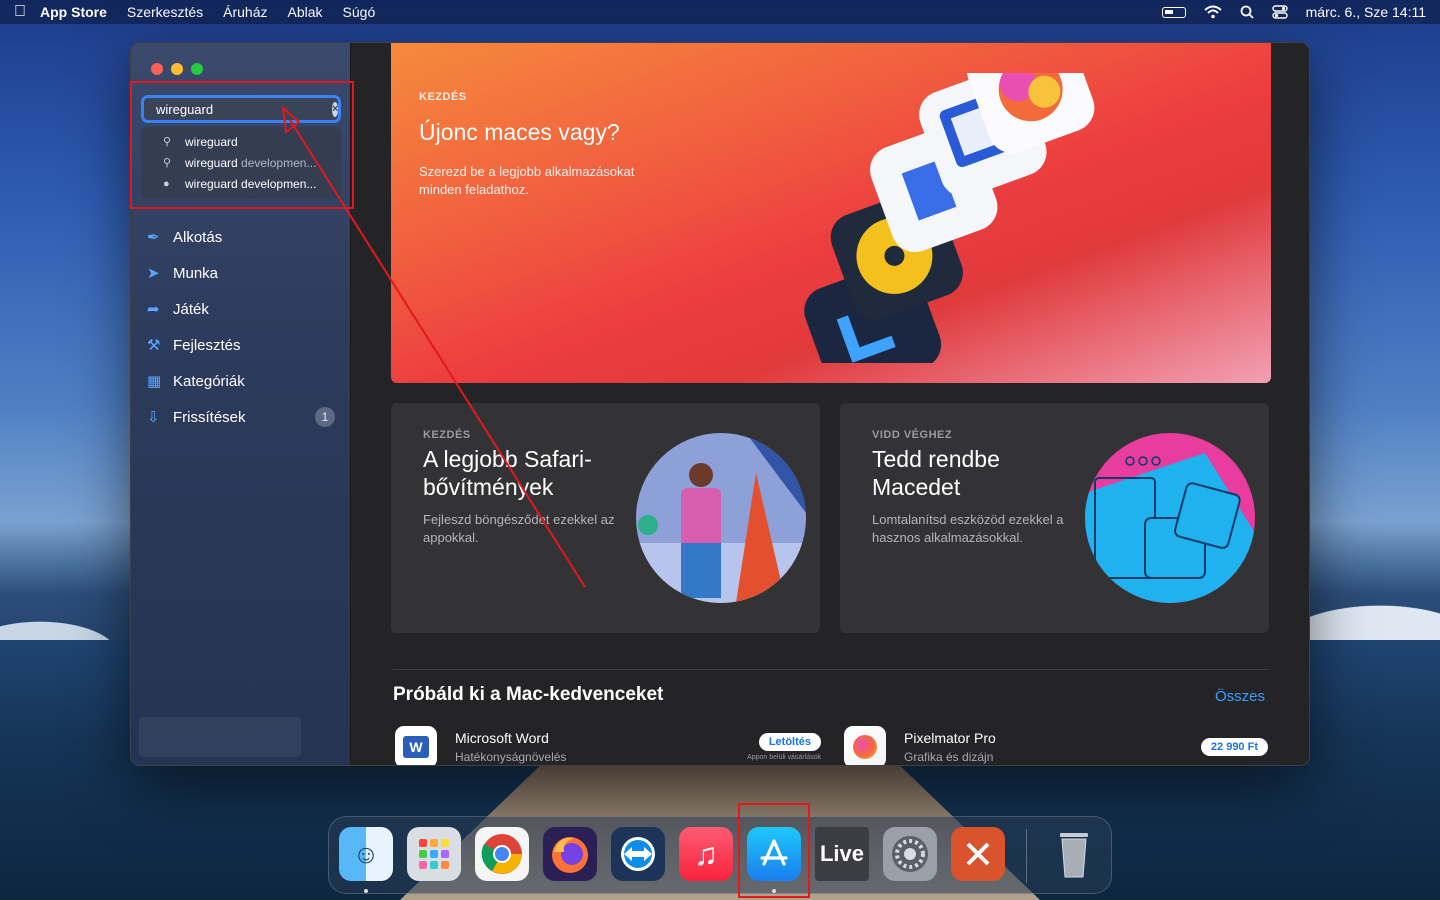 The image size is (1440, 900). I want to click on annotation-arrow, so click(433, 346).